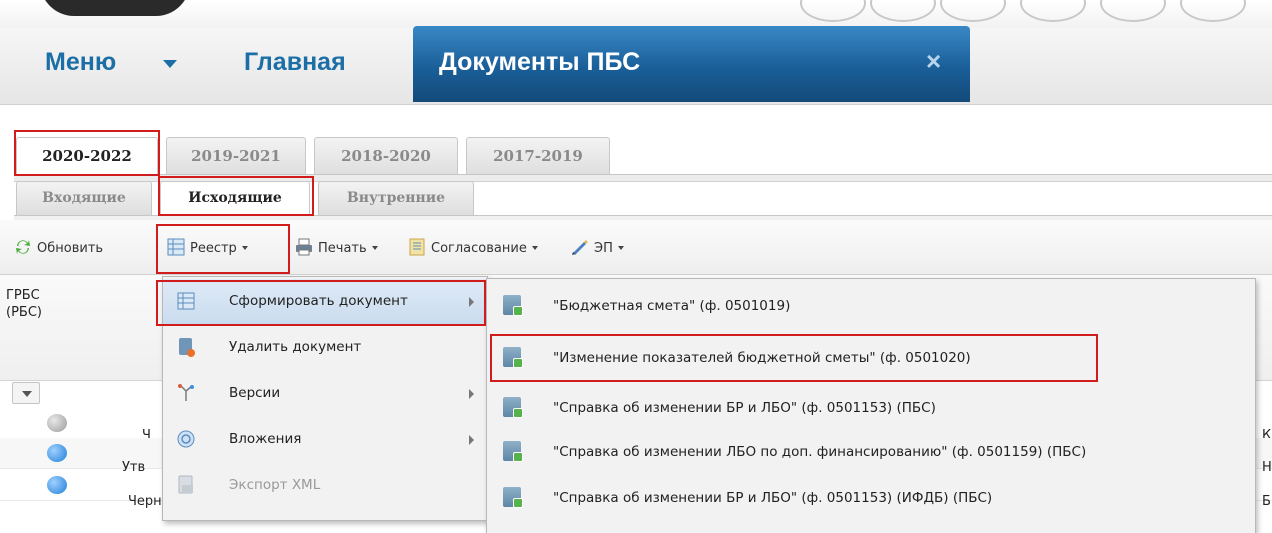 The height and width of the screenshot is (533, 1272). What do you see at coordinates (115, 8) in the screenshot?
I see `banner-logo-shape` at bounding box center [115, 8].